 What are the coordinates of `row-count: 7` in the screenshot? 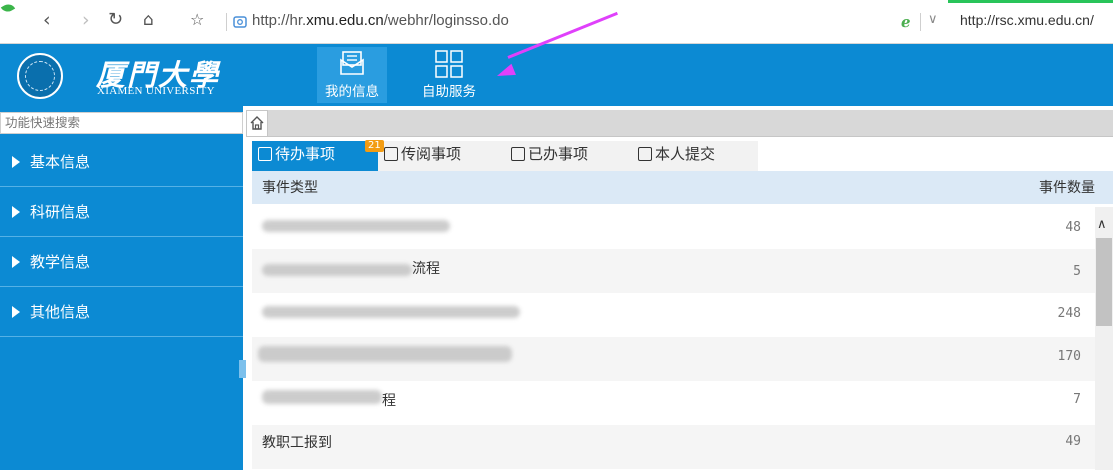 It's located at (1077, 399).